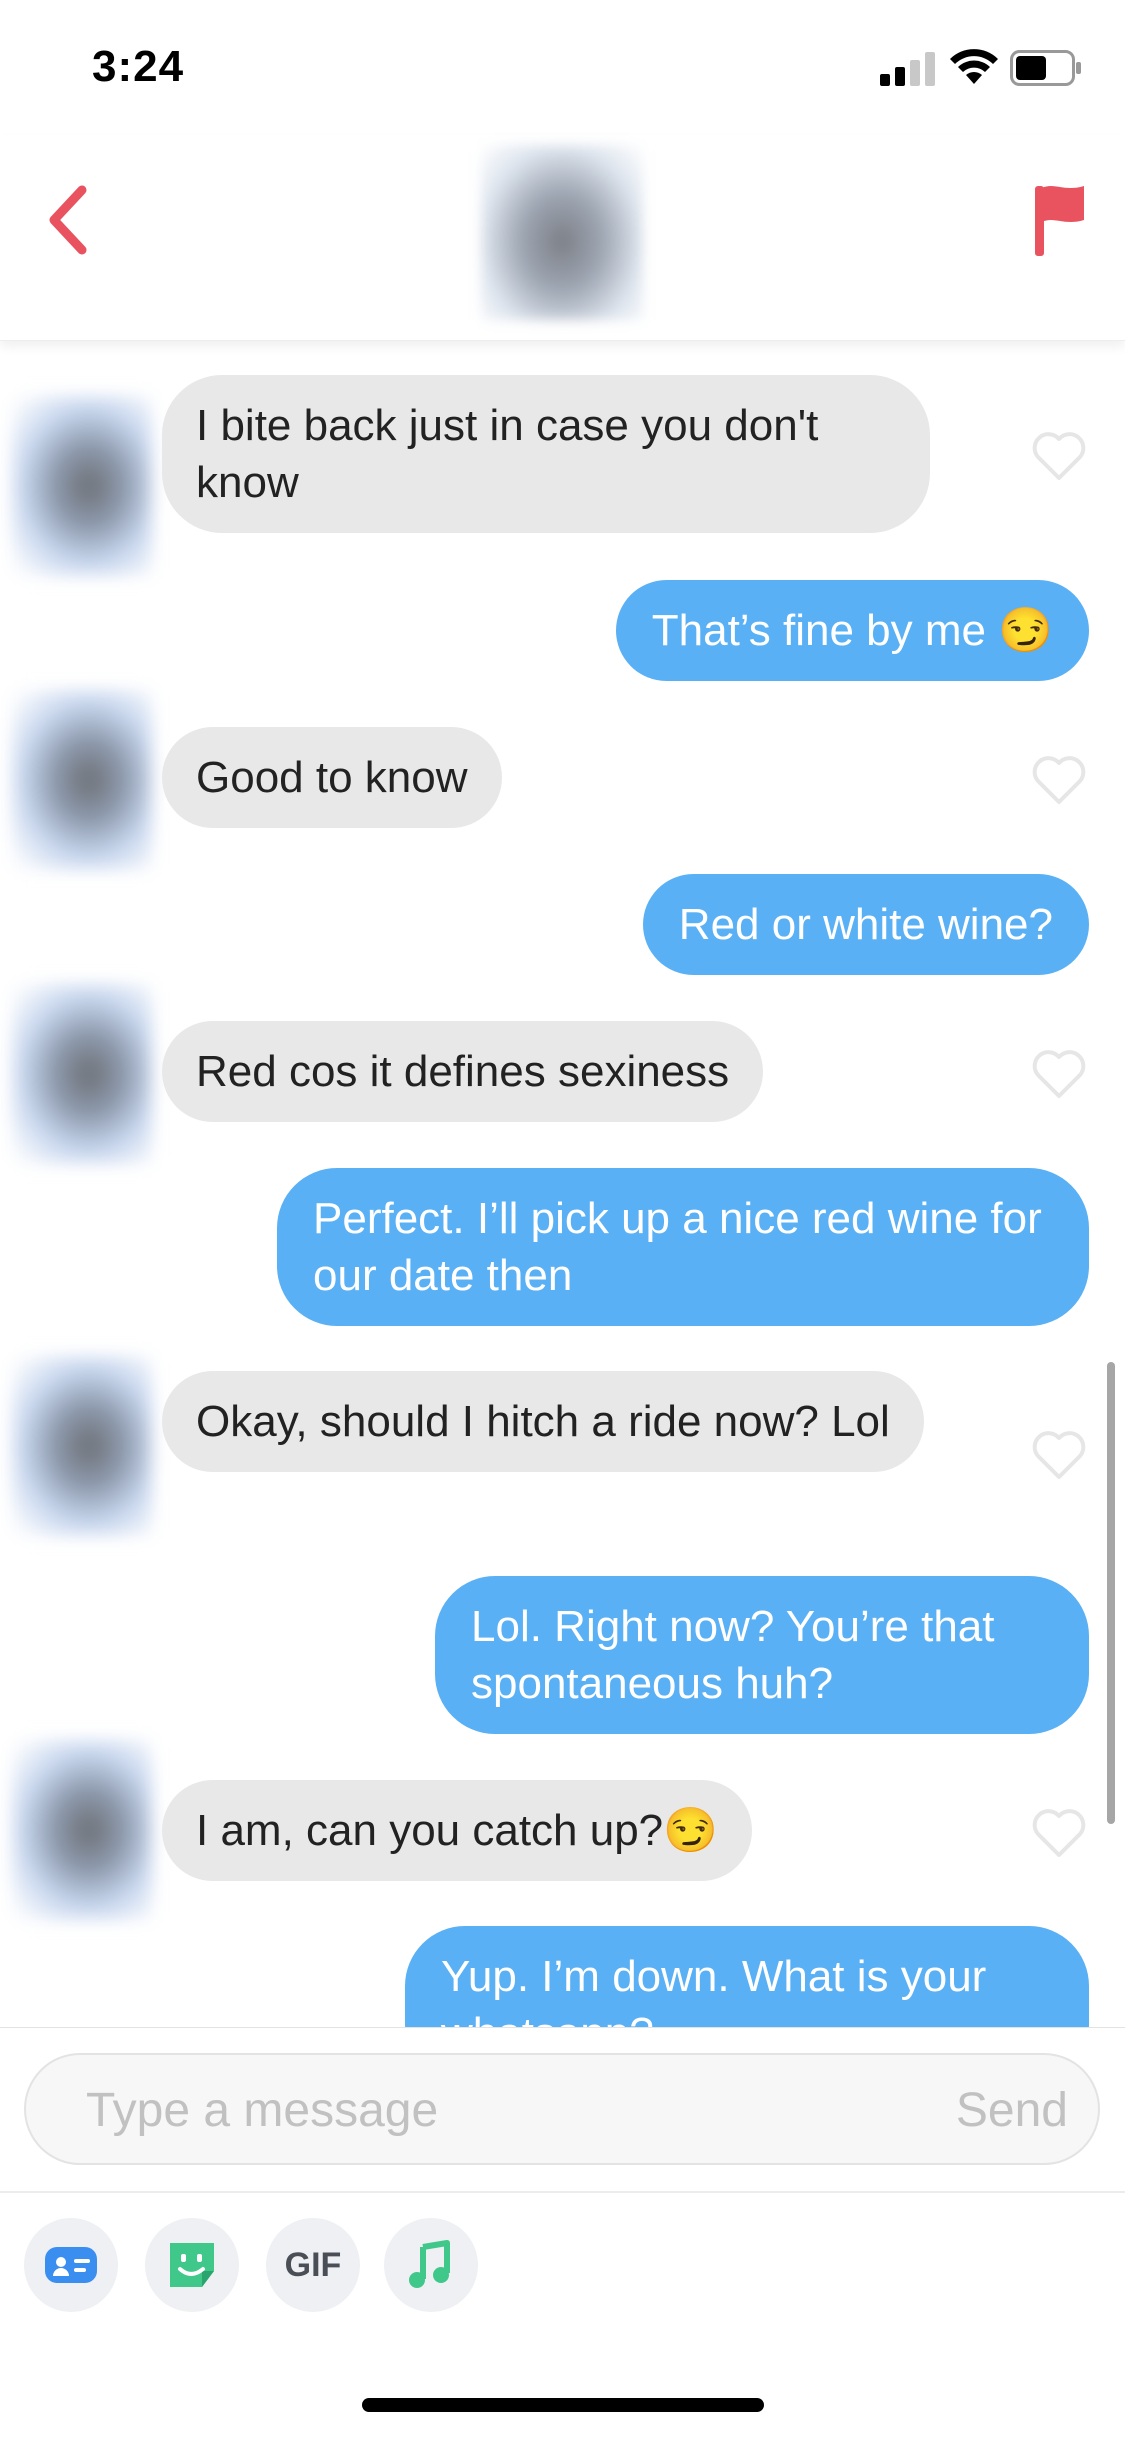  What do you see at coordinates (457, 1830) in the screenshot?
I see `received-message: I am, can you catch up?😏` at bounding box center [457, 1830].